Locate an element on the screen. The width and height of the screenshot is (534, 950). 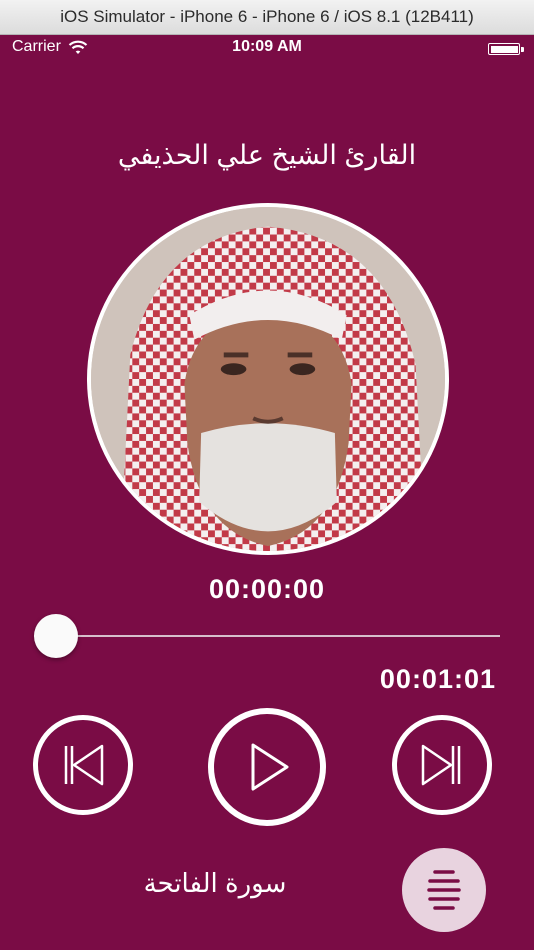
menu-icon is located at coordinates (444, 890).